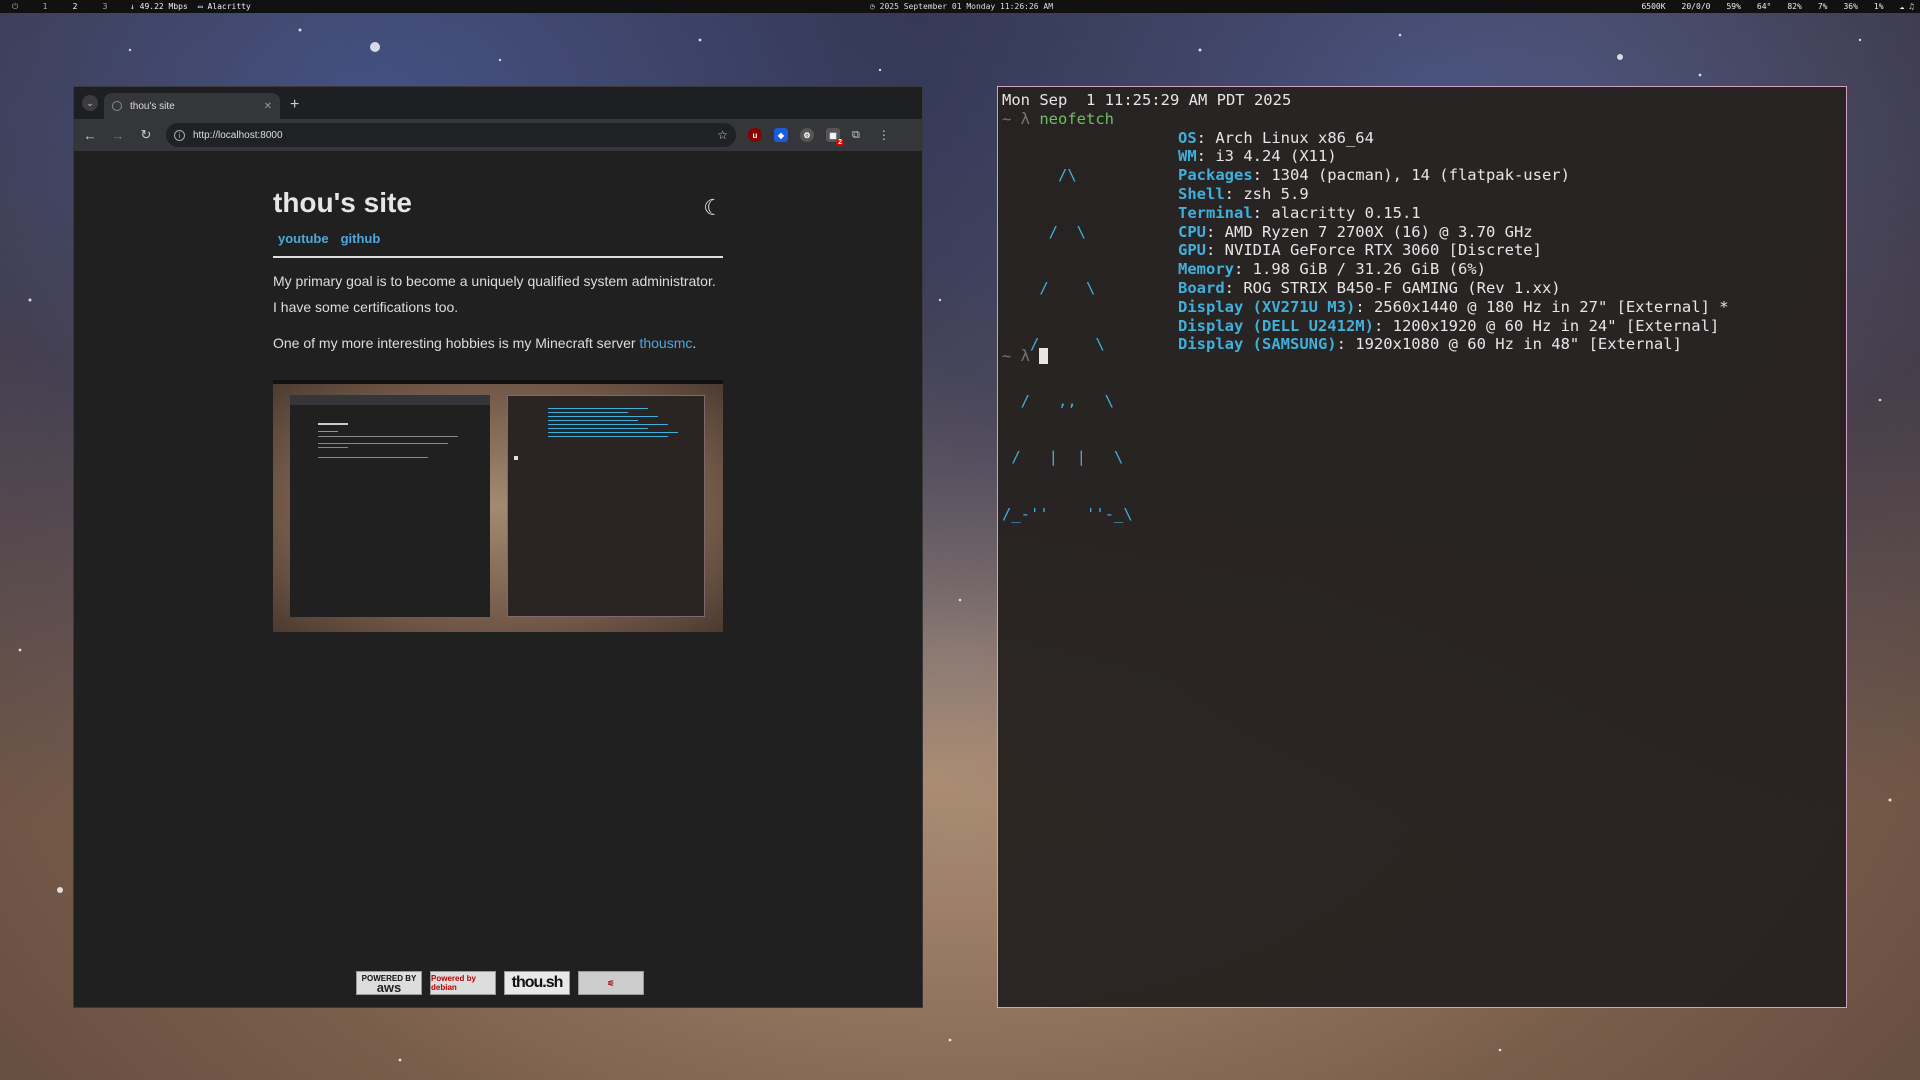 This screenshot has height=1080, width=1920. What do you see at coordinates (807, 135) in the screenshot?
I see `extension-gear-icon: ⚙` at bounding box center [807, 135].